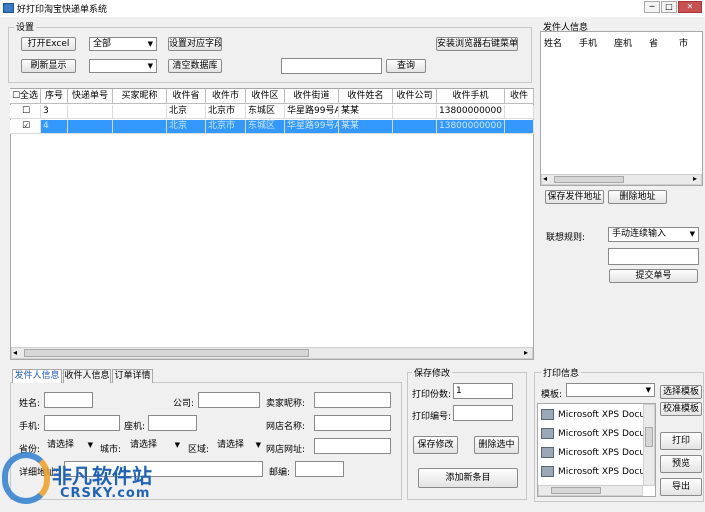 Image resolution: width=705 pixels, height=512 pixels. I want to click on column-header: 收件公司, so click(415, 96).